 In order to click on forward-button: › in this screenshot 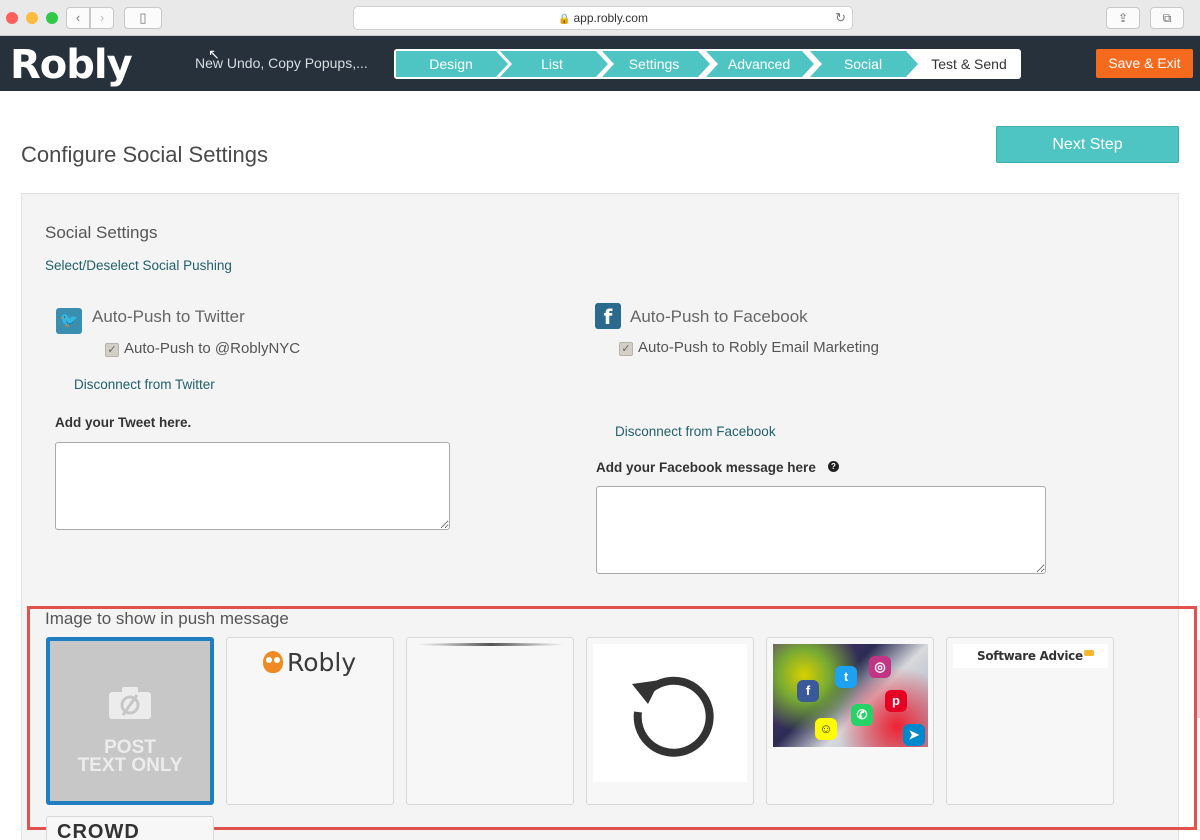, I will do `click(102, 18)`.